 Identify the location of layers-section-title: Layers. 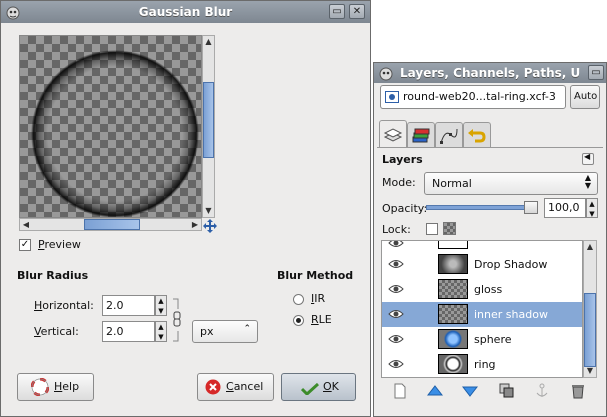
(402, 159).